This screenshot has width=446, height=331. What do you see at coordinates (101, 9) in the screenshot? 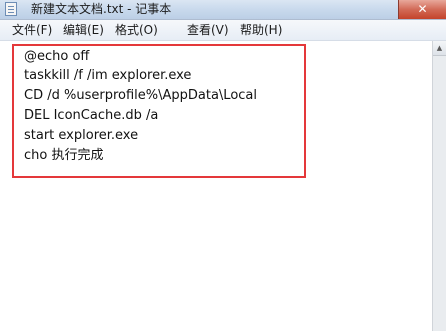
I see `window-title: 新建文本文档.txt - 记事本` at bounding box center [101, 9].